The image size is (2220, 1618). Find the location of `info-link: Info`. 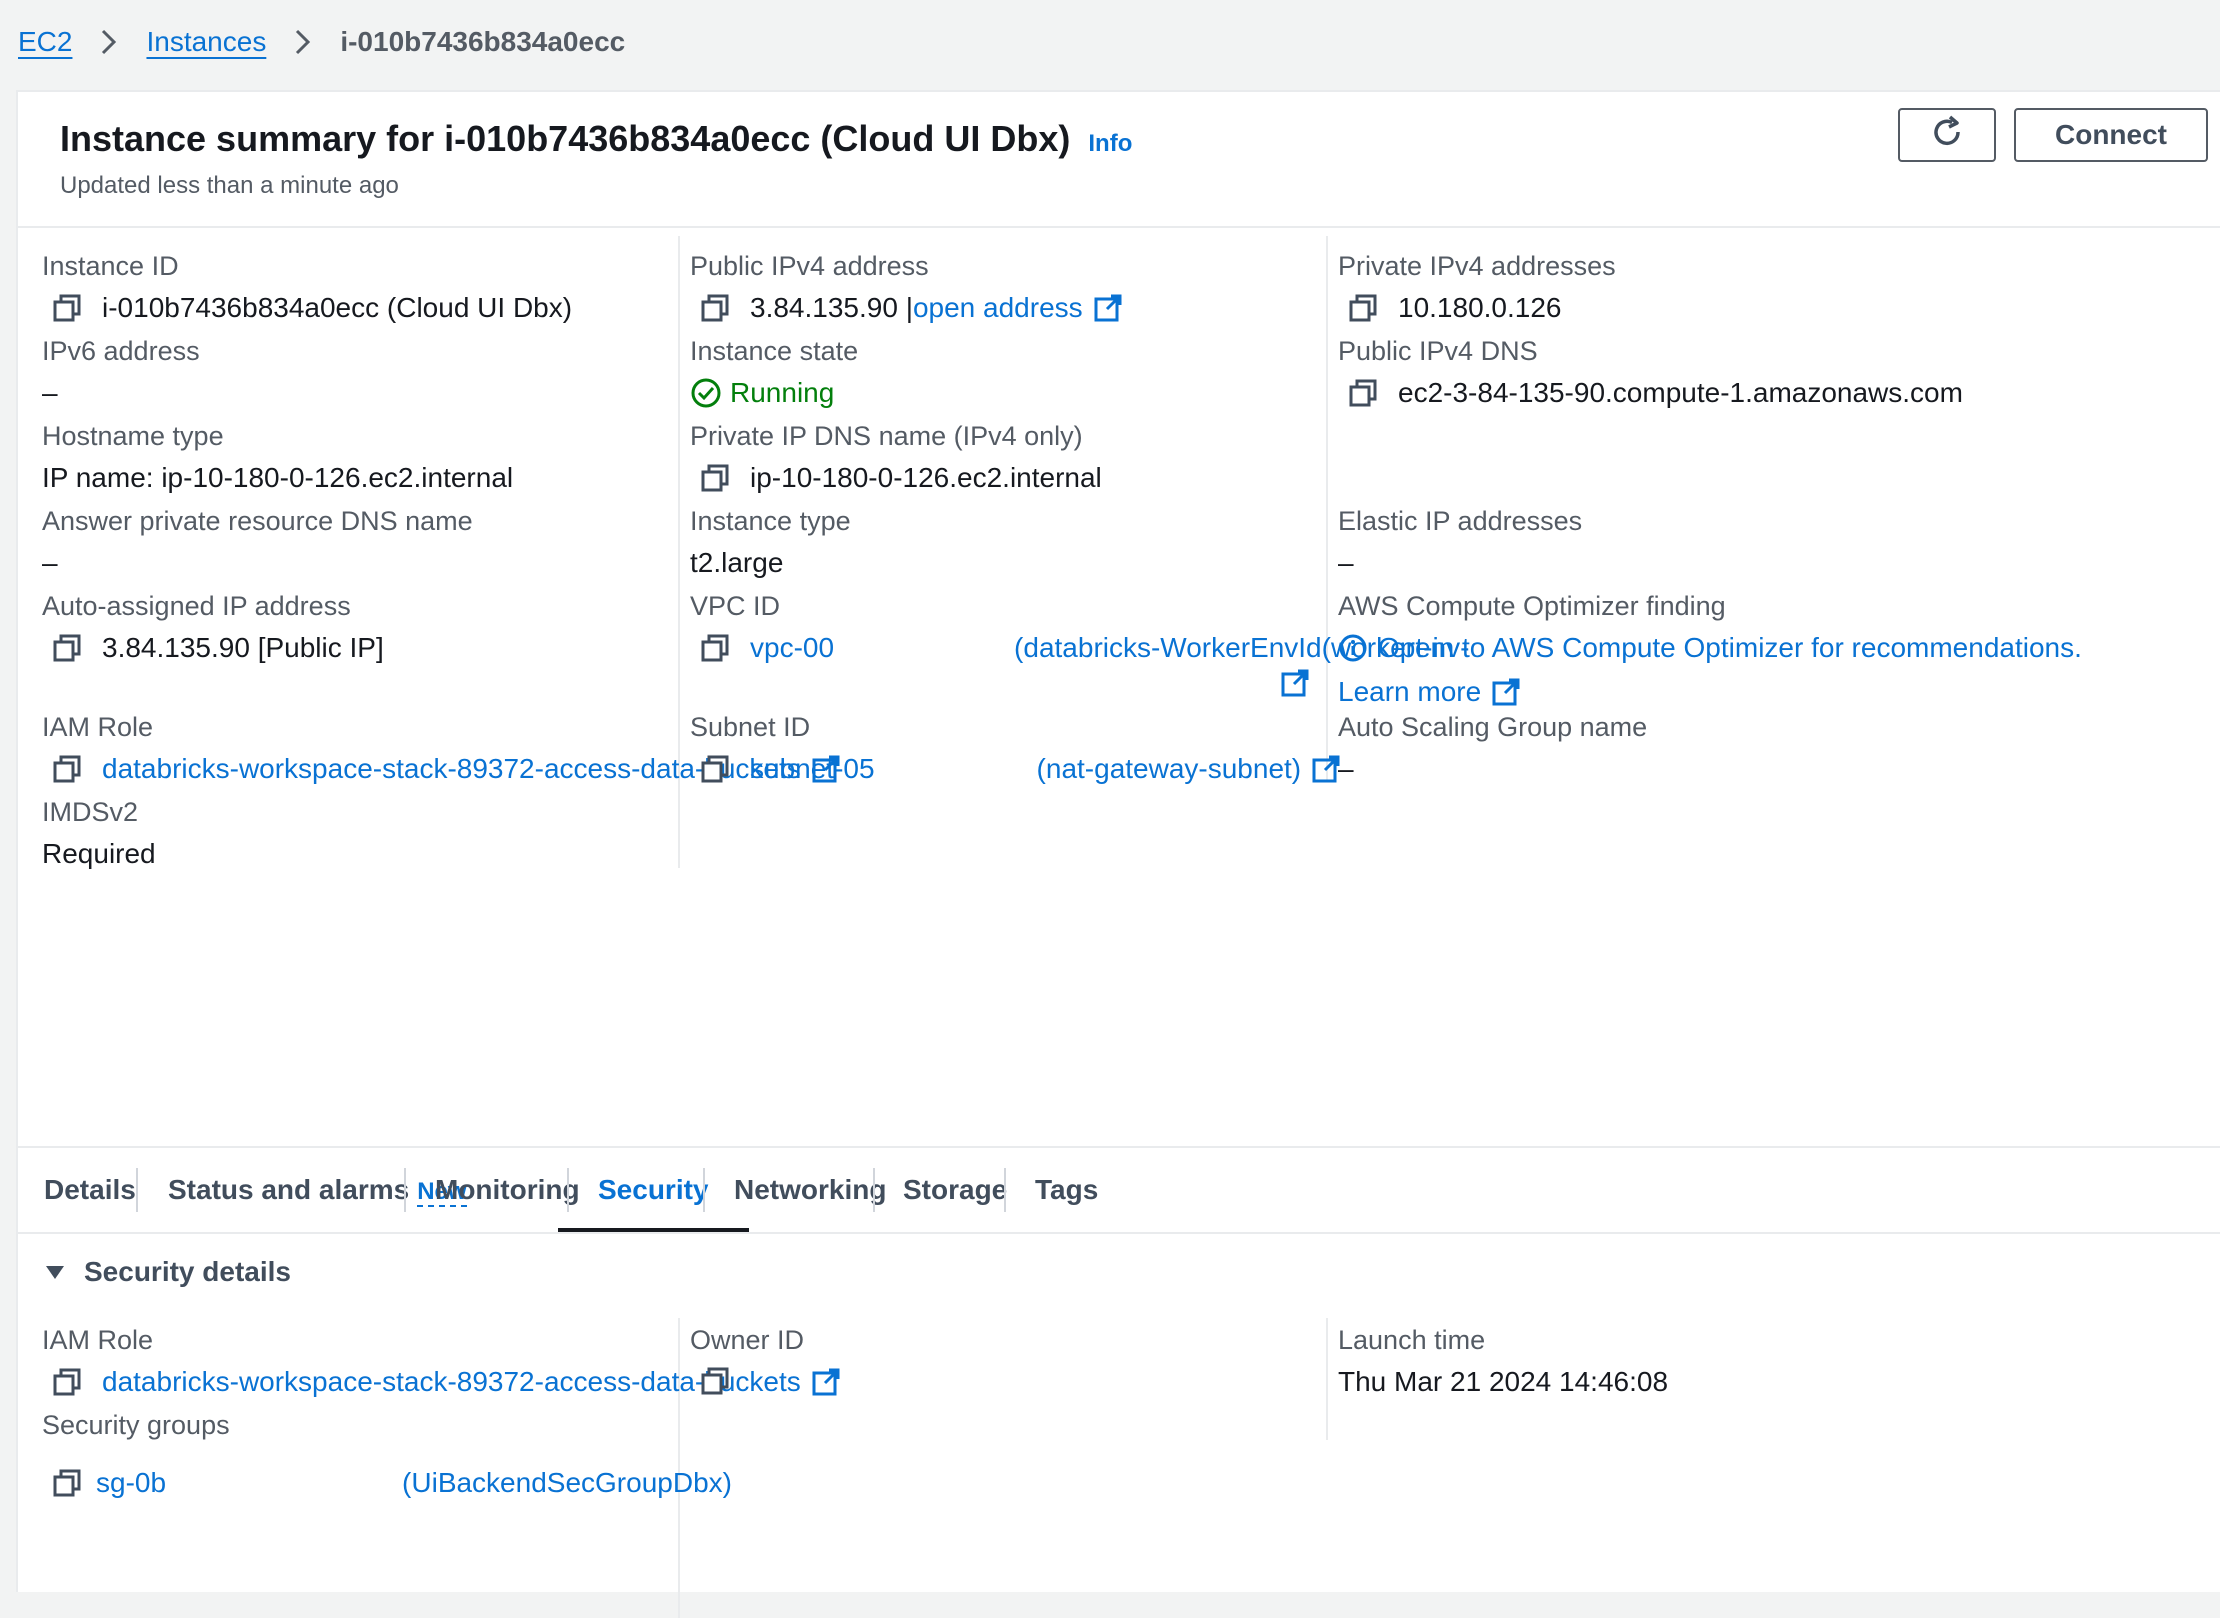

info-link: Info is located at coordinates (1110, 144).